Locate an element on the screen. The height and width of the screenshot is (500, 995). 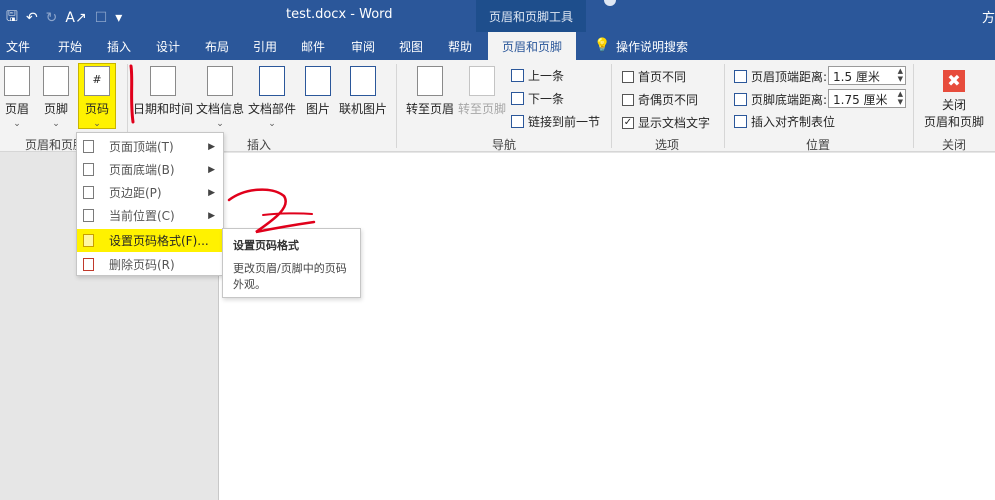
tab-review: 审阅 is located at coordinates (363, 46).